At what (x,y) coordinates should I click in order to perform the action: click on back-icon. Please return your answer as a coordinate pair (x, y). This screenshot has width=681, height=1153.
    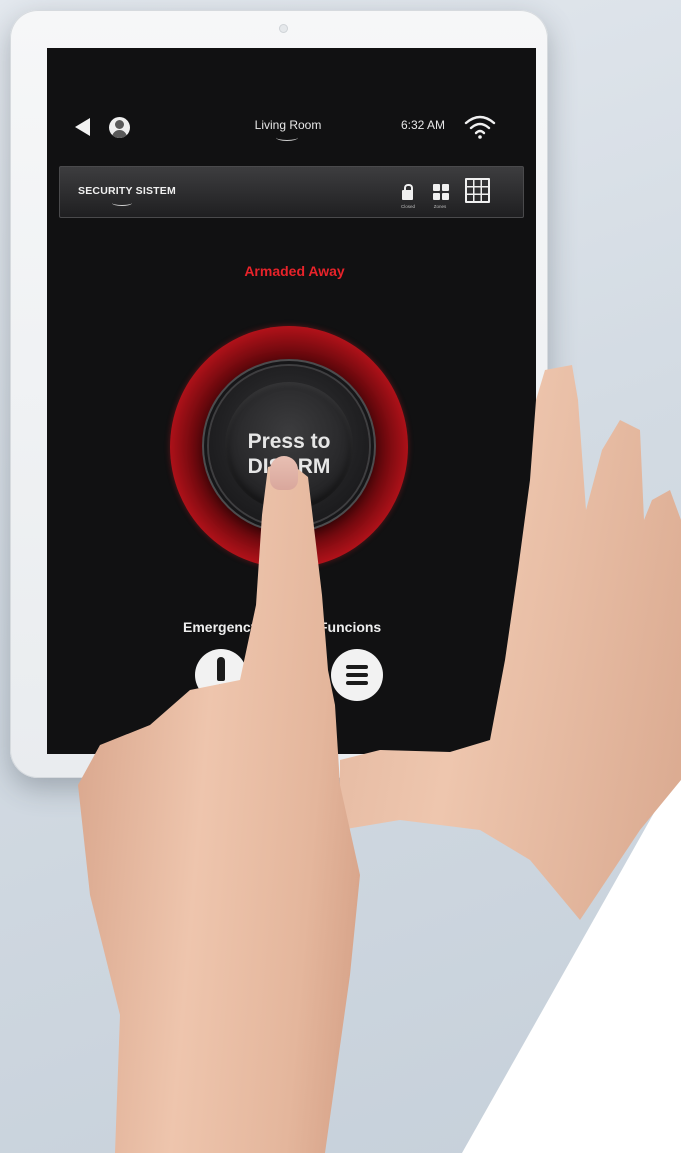
    Looking at the image, I should click on (82, 127).